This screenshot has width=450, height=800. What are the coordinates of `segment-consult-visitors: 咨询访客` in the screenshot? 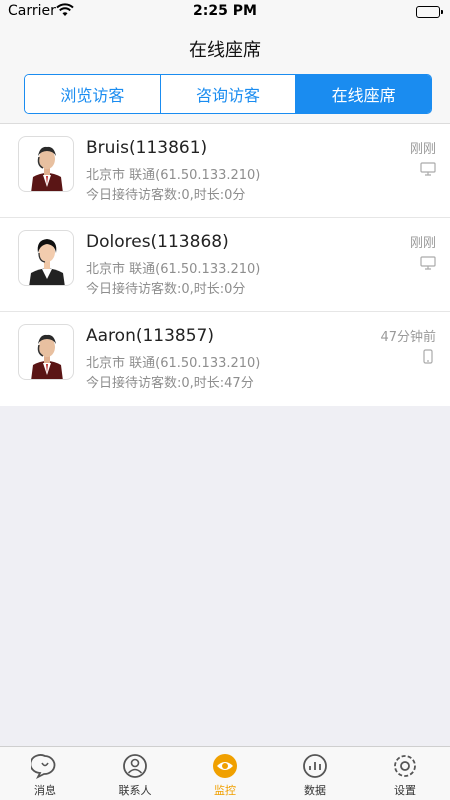 It's located at (228, 94).